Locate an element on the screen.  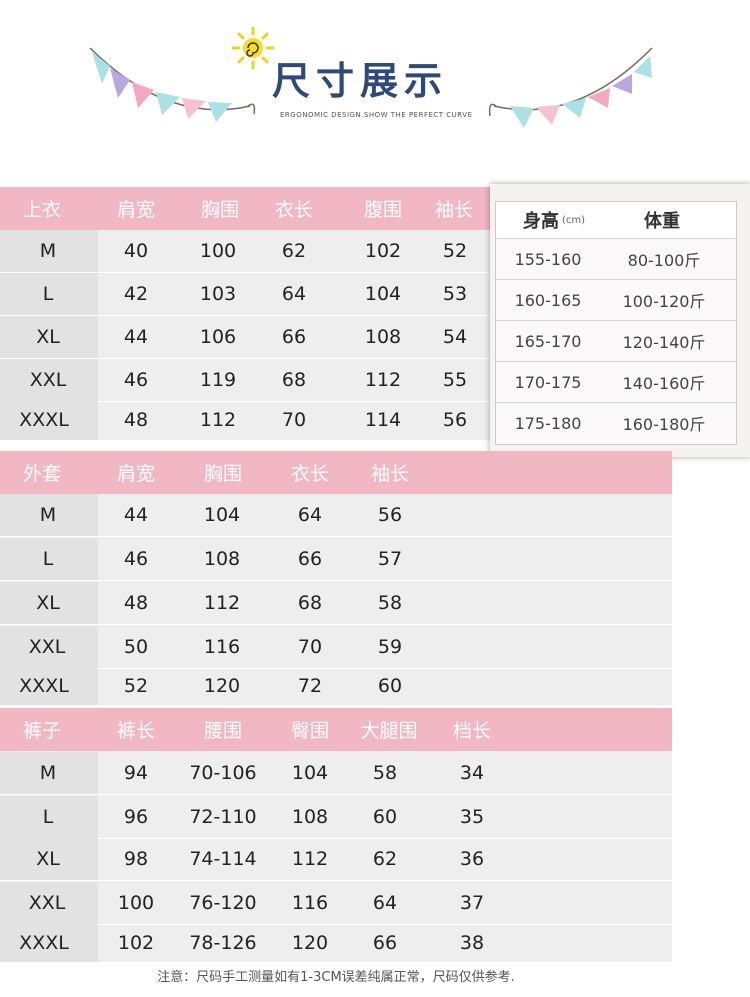
tops-header-cell: 腹围 is located at coordinates (383, 210).